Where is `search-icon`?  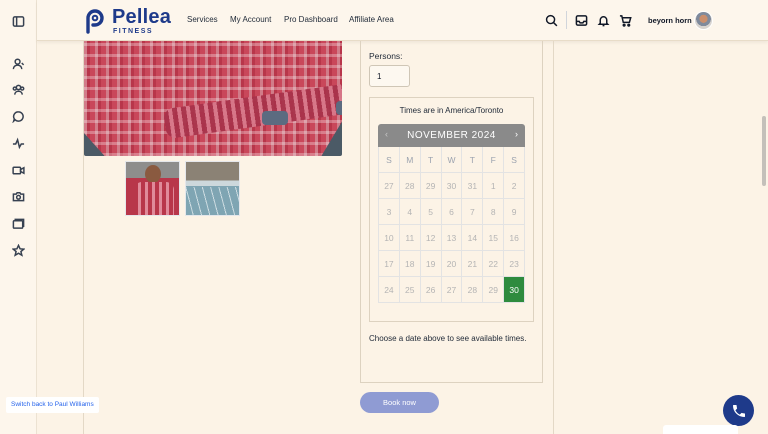
search-icon is located at coordinates (551, 20).